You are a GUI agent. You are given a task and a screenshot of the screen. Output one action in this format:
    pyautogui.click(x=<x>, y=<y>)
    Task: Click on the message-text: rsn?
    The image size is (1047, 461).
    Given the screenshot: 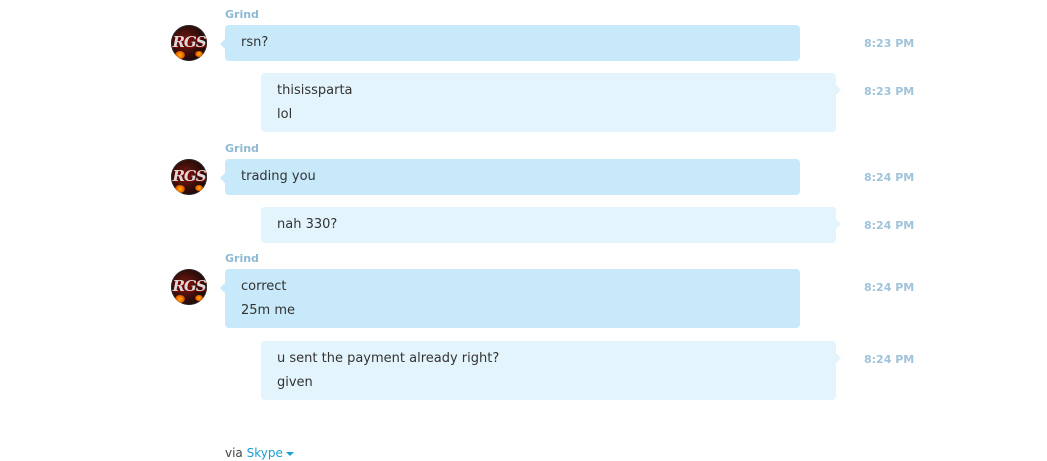 What is the action you would take?
    pyautogui.click(x=255, y=42)
    